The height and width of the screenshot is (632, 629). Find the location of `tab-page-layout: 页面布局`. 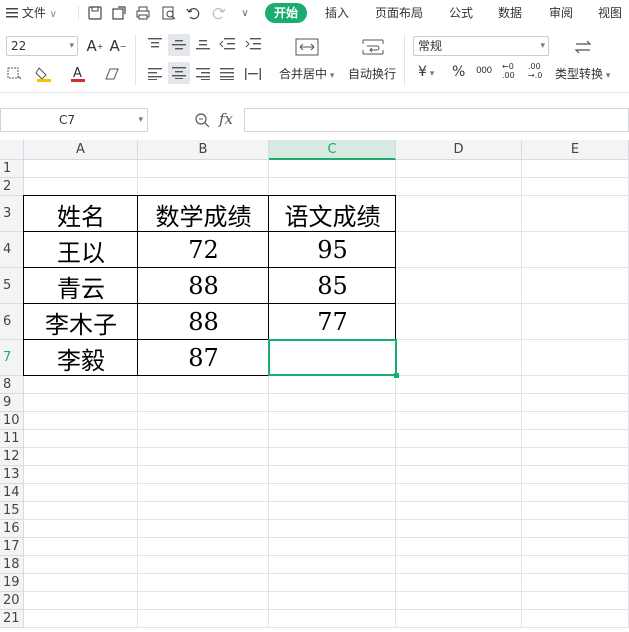

tab-page-layout: 页面布局 is located at coordinates (399, 13).